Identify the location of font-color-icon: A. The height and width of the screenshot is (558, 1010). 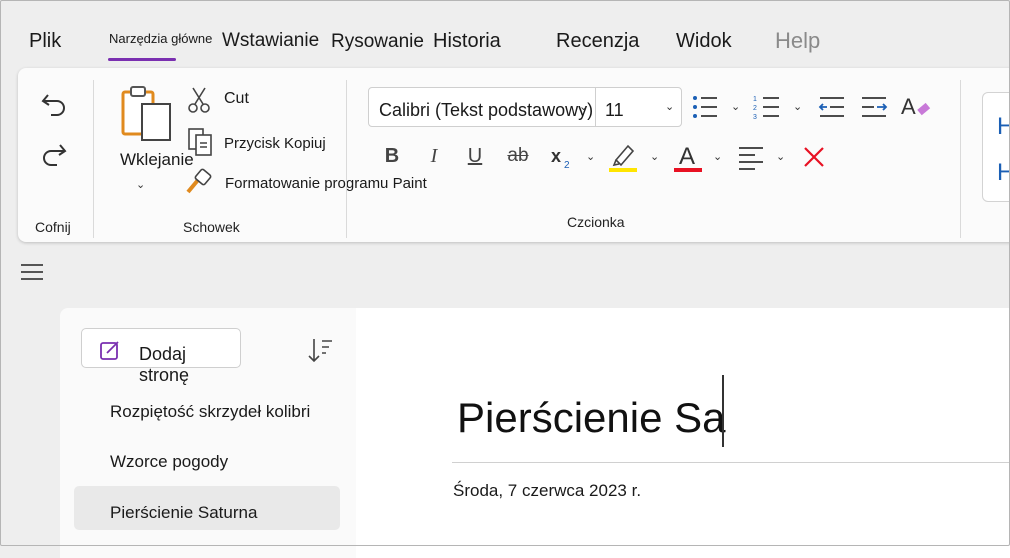
(688, 157).